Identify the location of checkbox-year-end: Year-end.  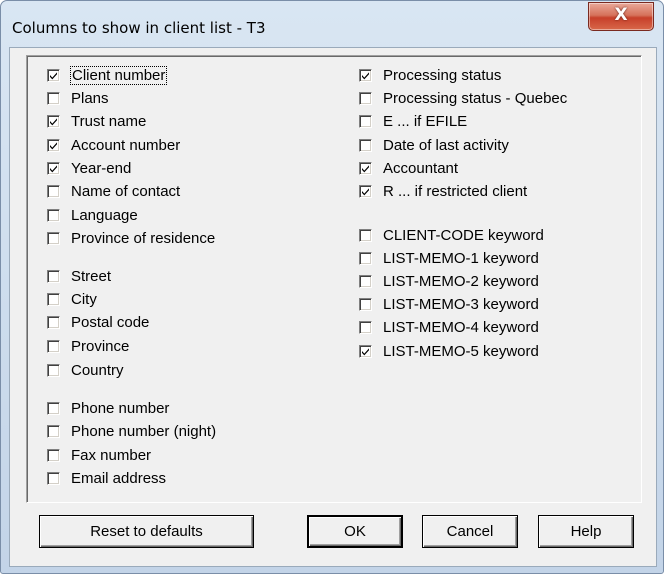
(89, 168).